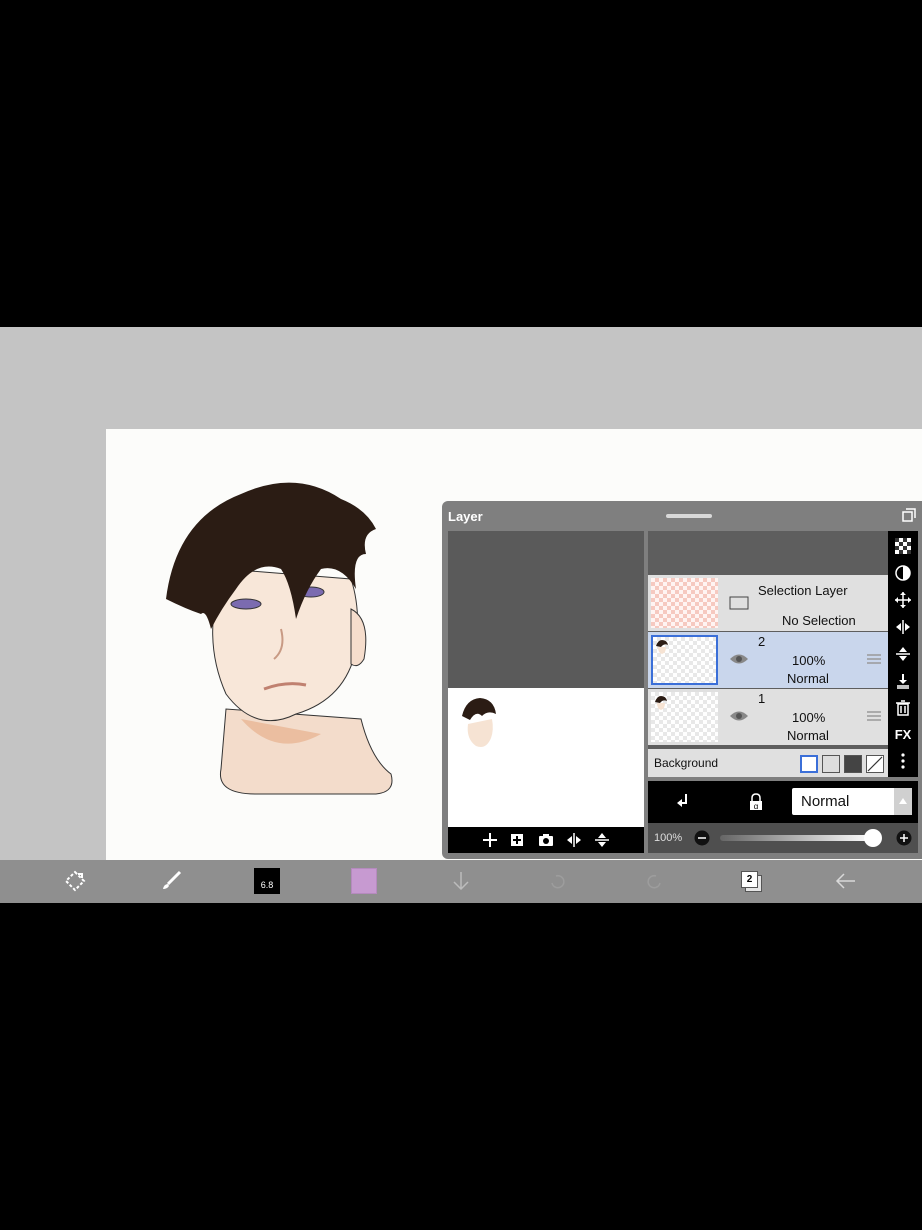 This screenshot has width=922, height=1230. Describe the element at coordinates (825, 801) in the screenshot. I see `blend-mode-value: Normal` at that location.